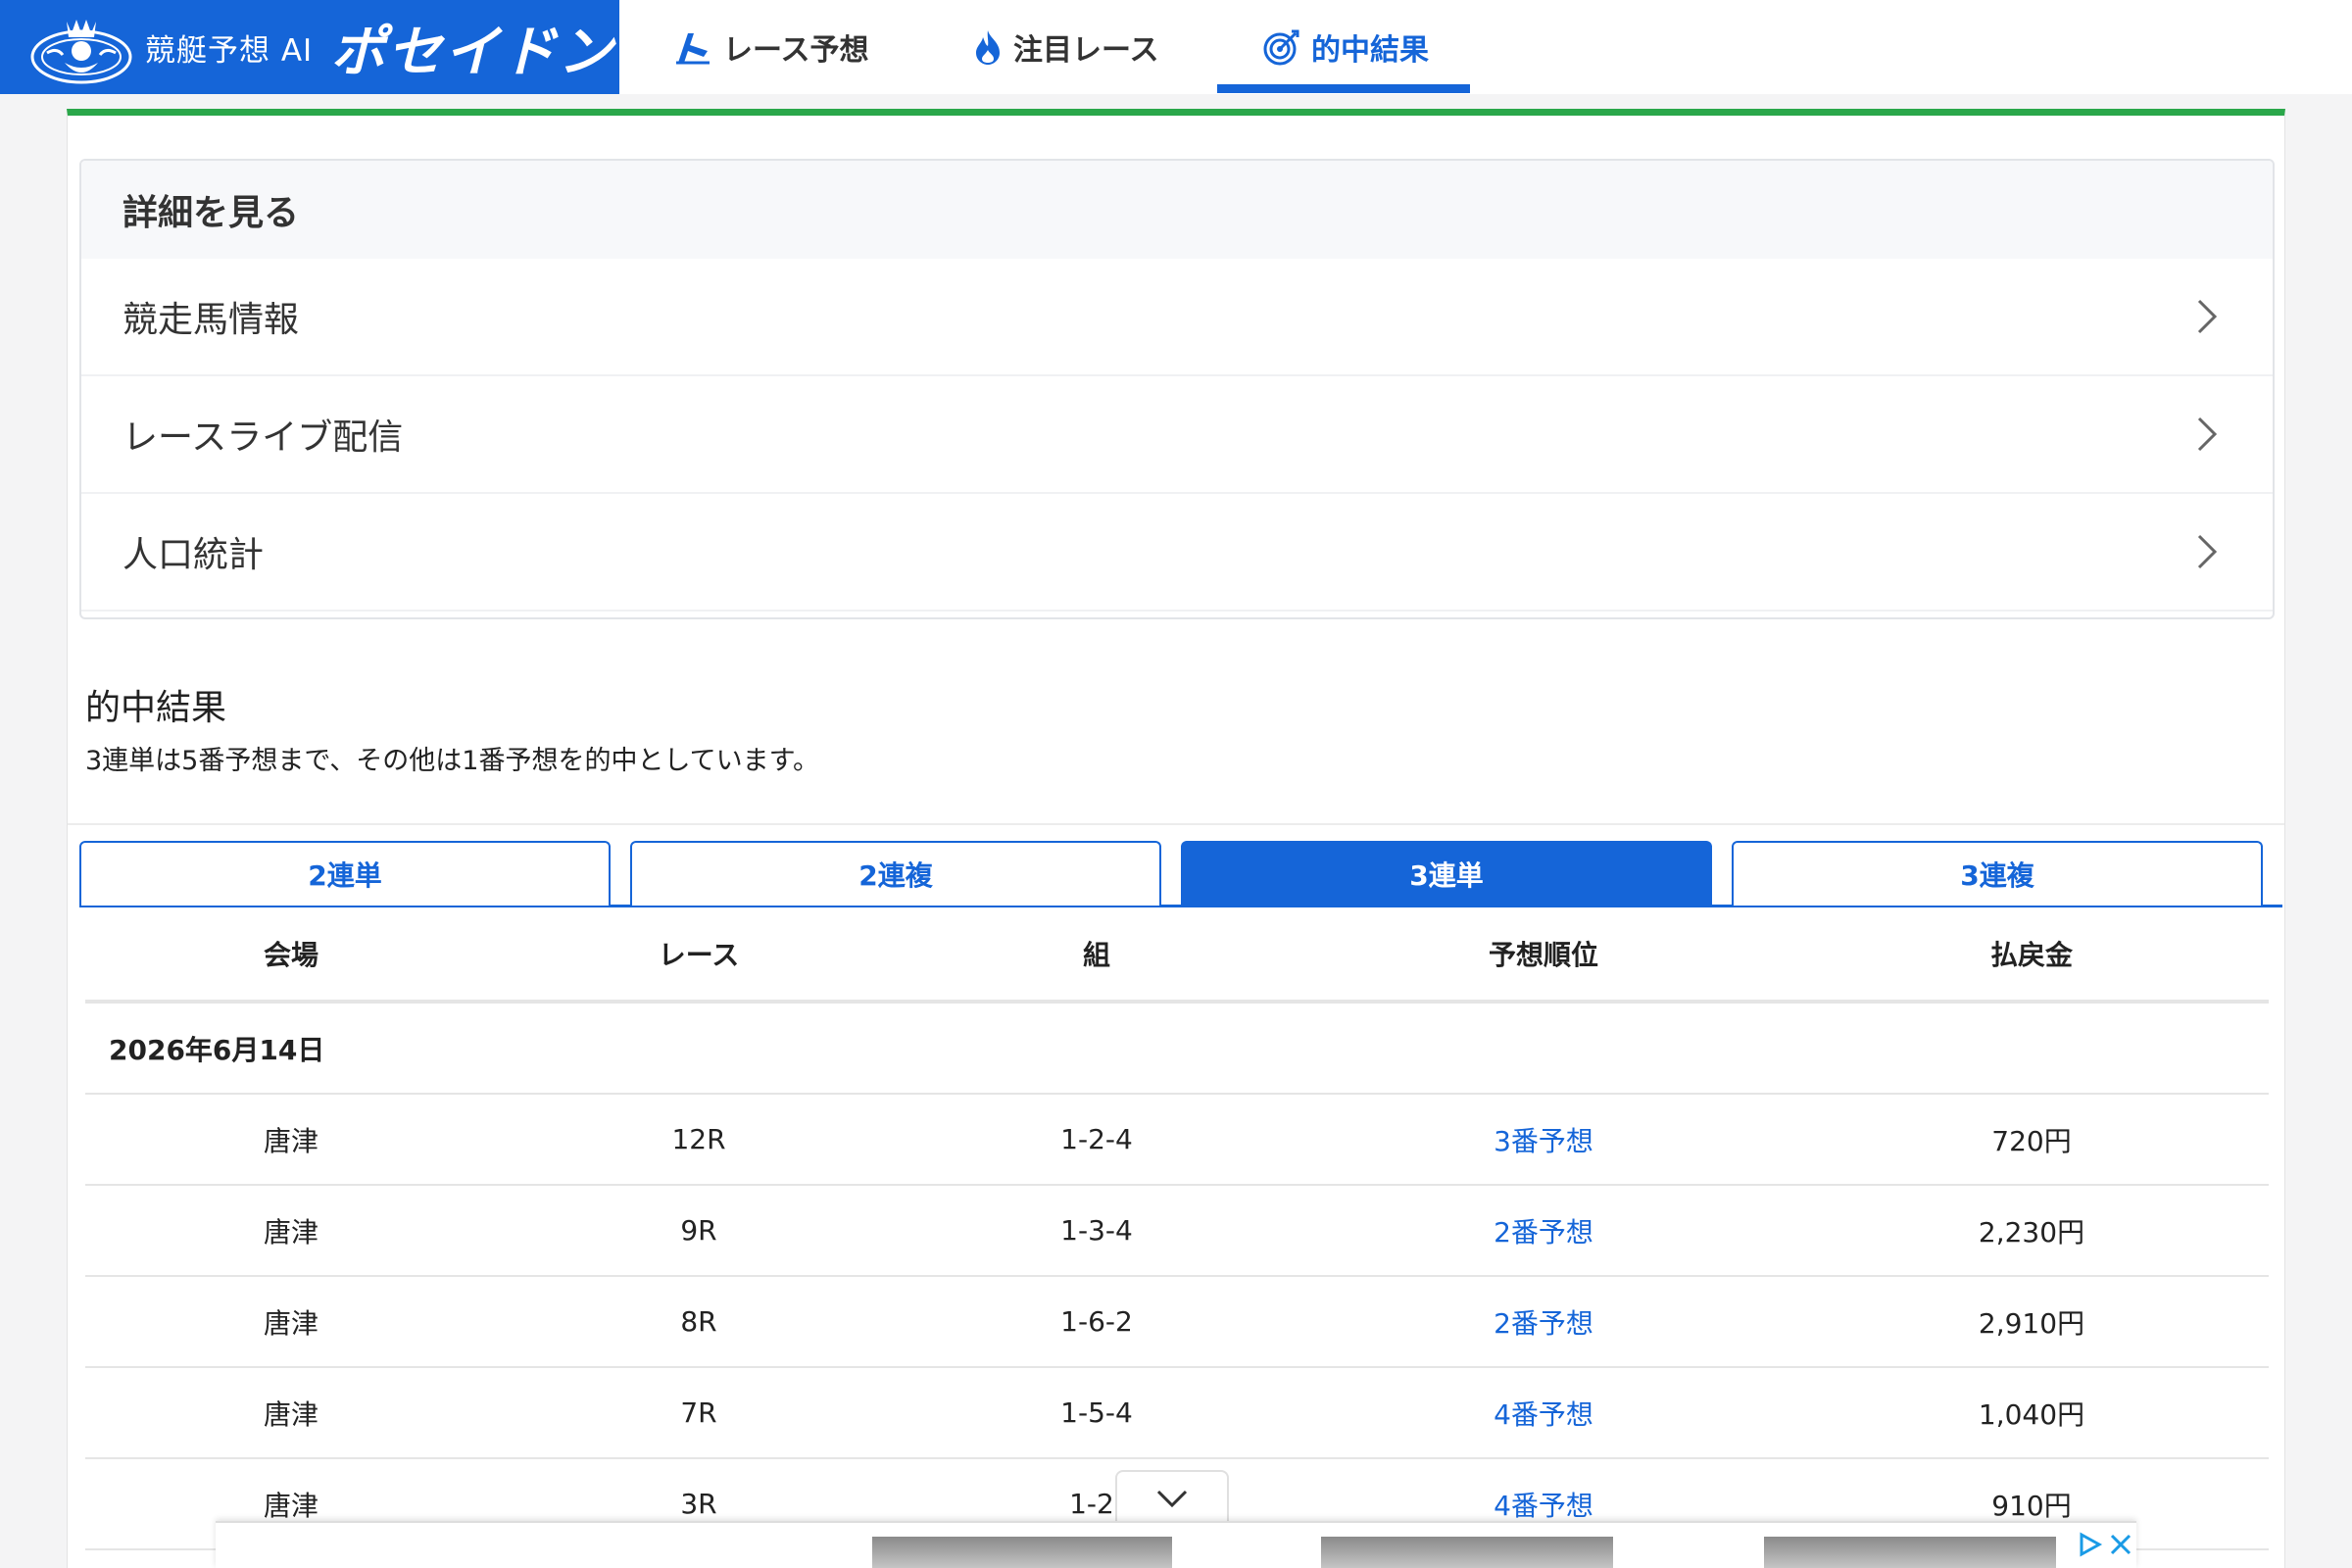 The image size is (2352, 1568). I want to click on site-logo: 競艇予想 AI ポセイドン, so click(309, 47).